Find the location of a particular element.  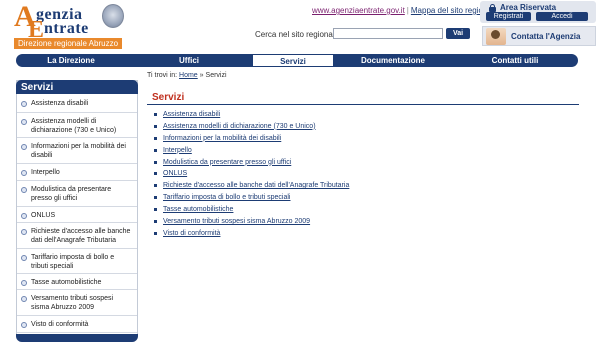

nav-item-servizi: Servizi is located at coordinates (293, 60).